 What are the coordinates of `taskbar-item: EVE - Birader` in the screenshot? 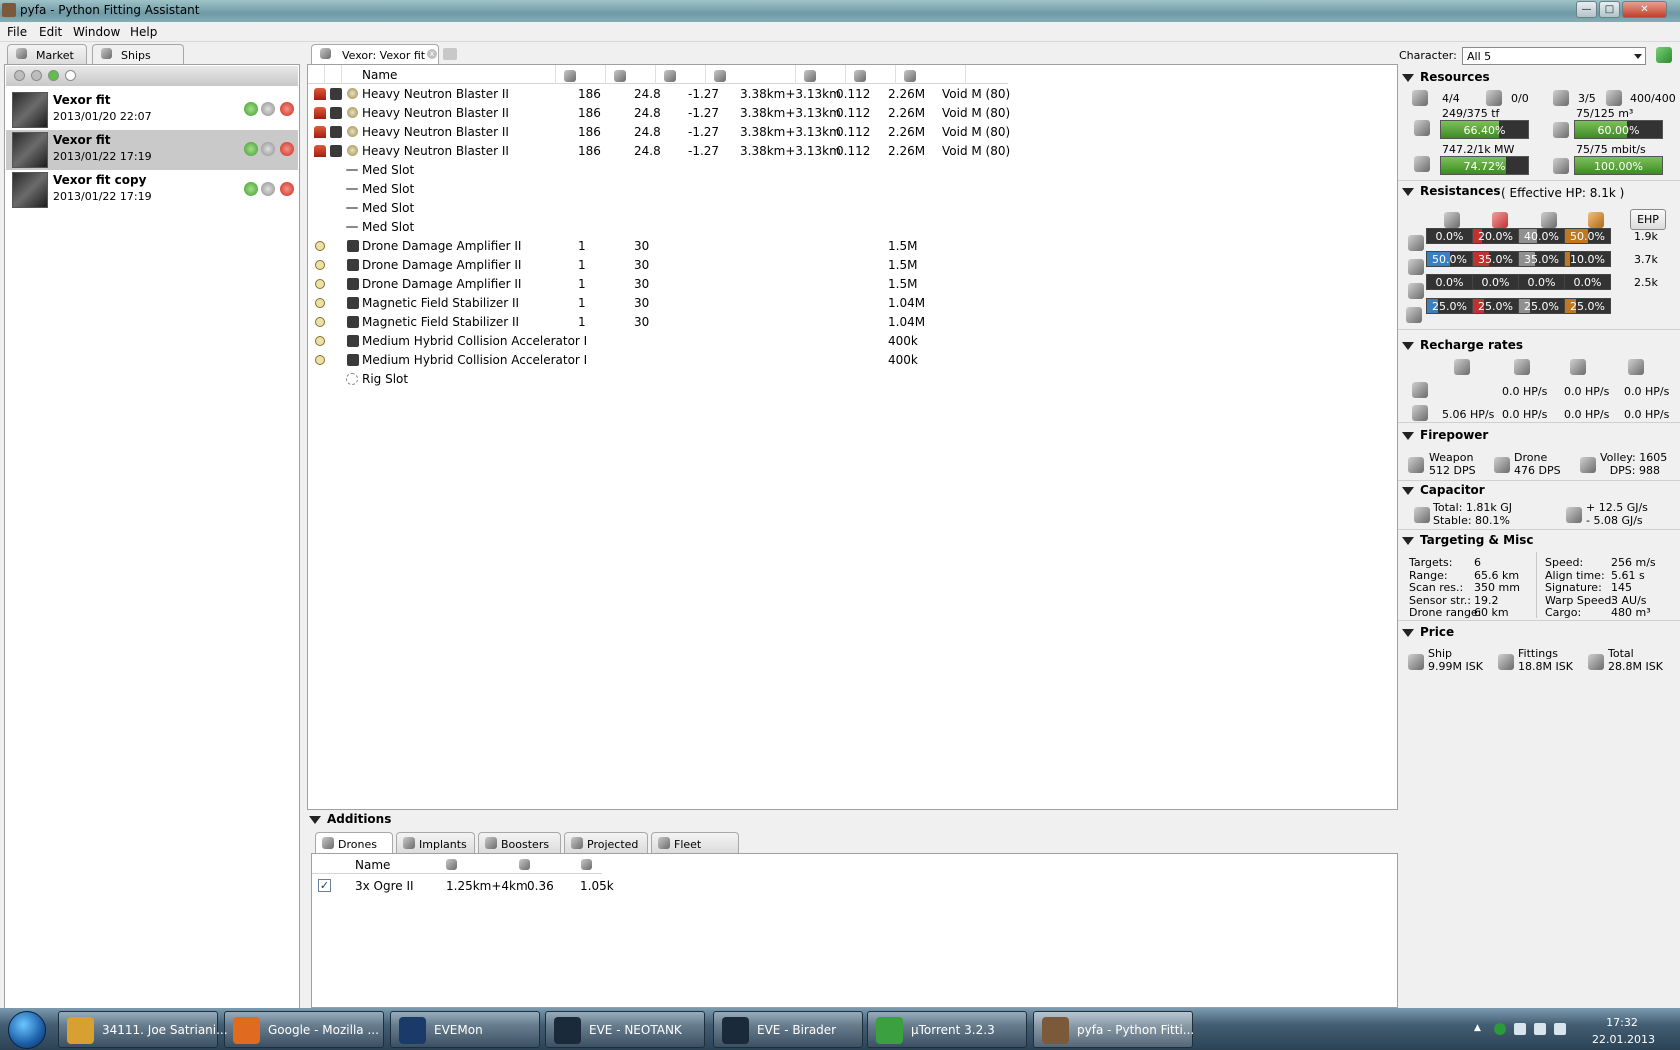 It's located at (788, 1029).